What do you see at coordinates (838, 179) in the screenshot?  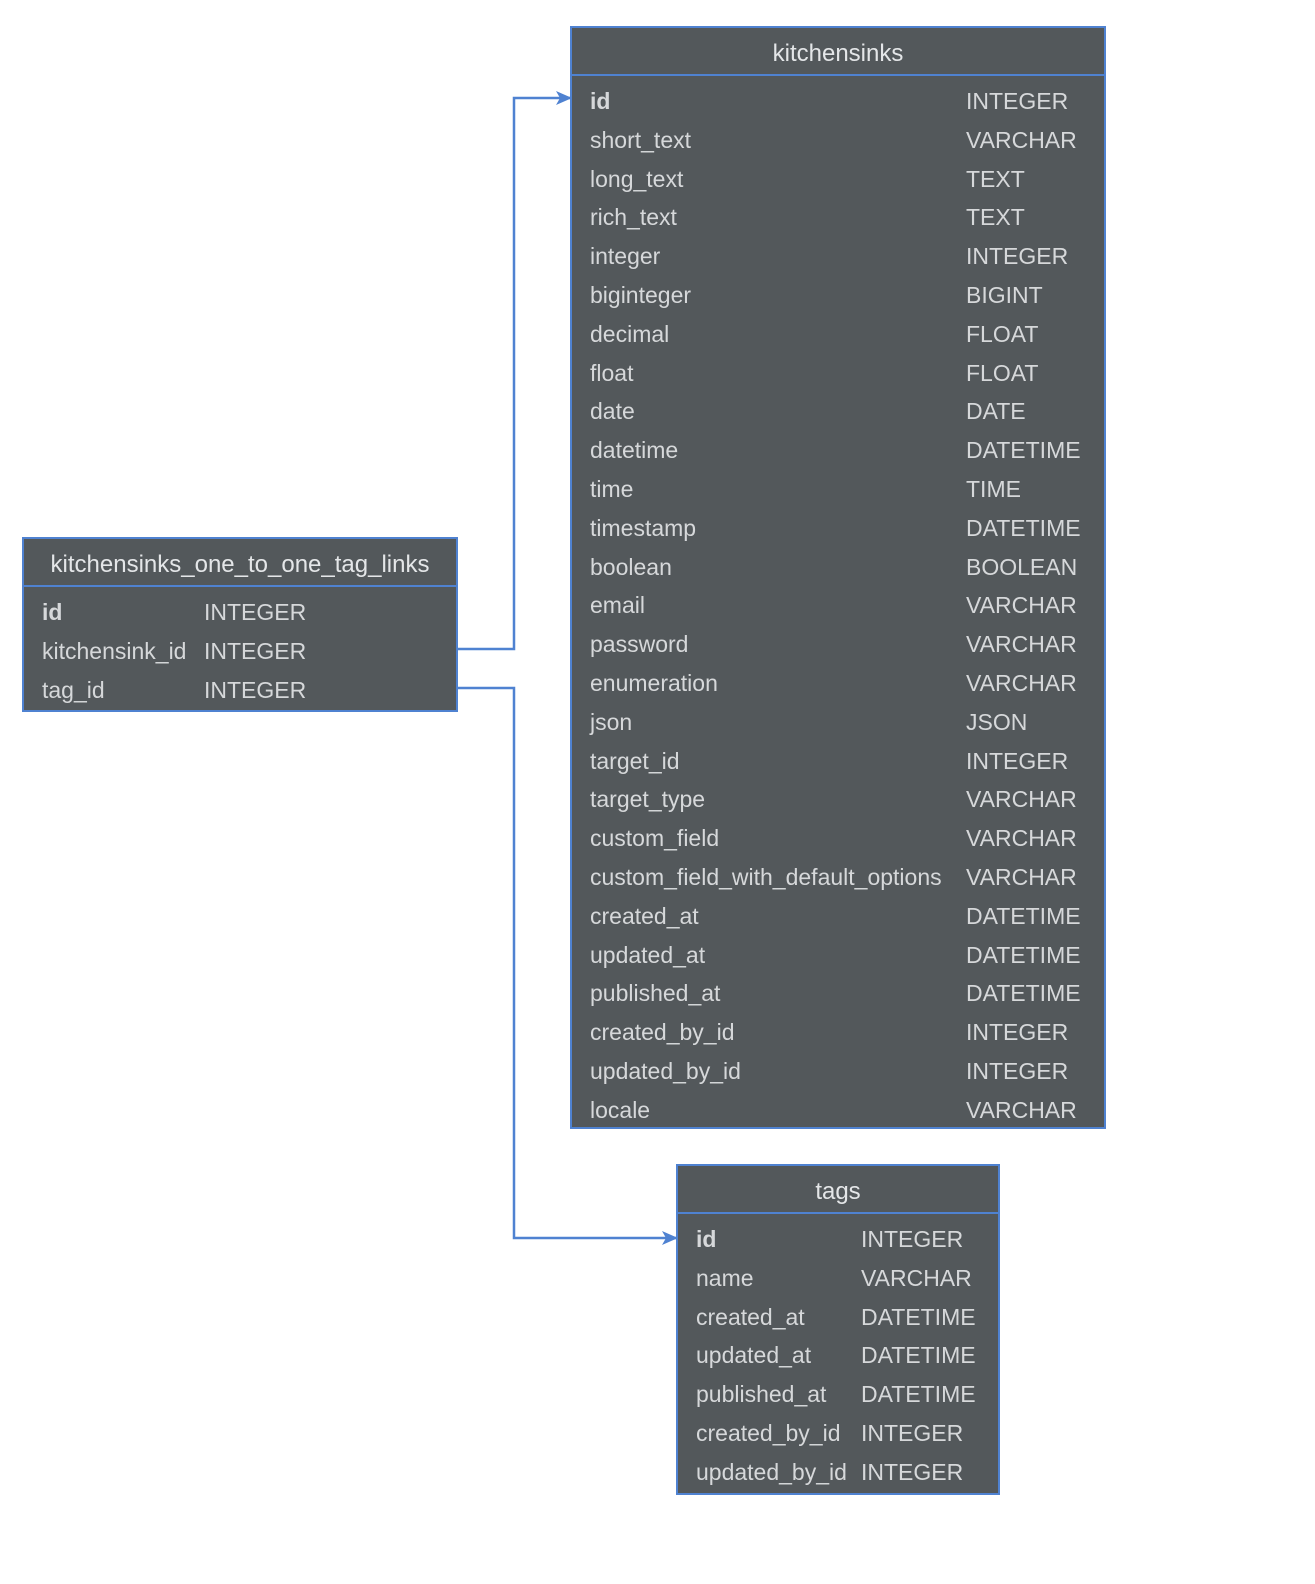 I see `column-row: long_text TEXT` at bounding box center [838, 179].